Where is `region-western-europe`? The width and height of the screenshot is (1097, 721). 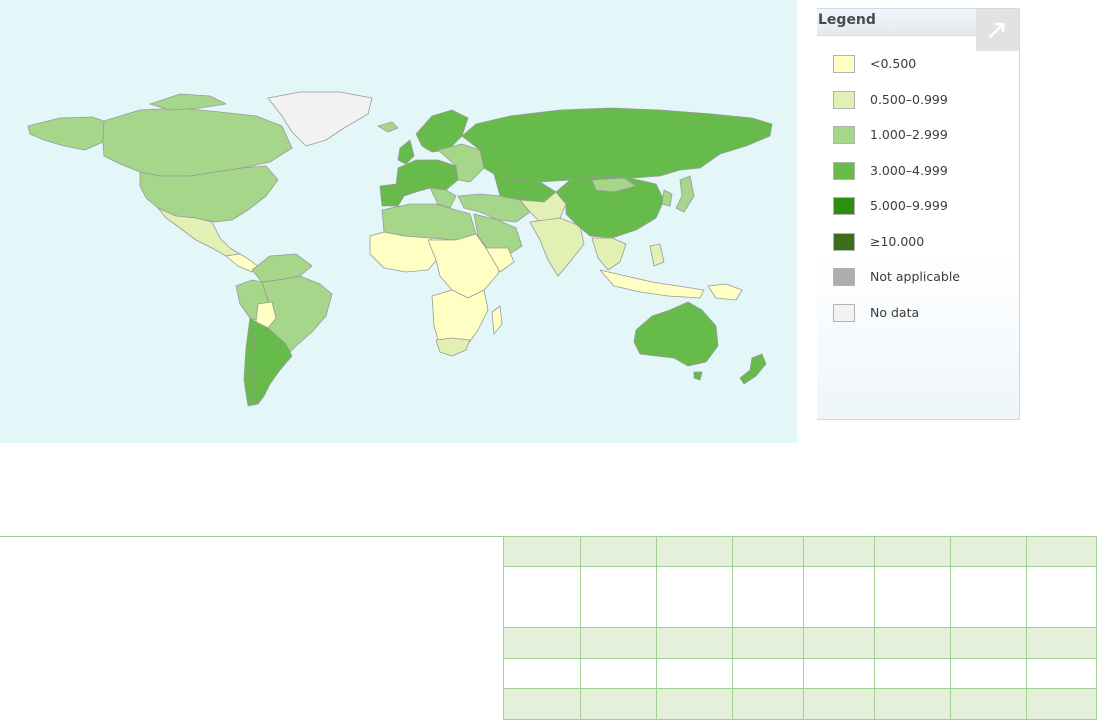
region-western-europe is located at coordinates (427, 178).